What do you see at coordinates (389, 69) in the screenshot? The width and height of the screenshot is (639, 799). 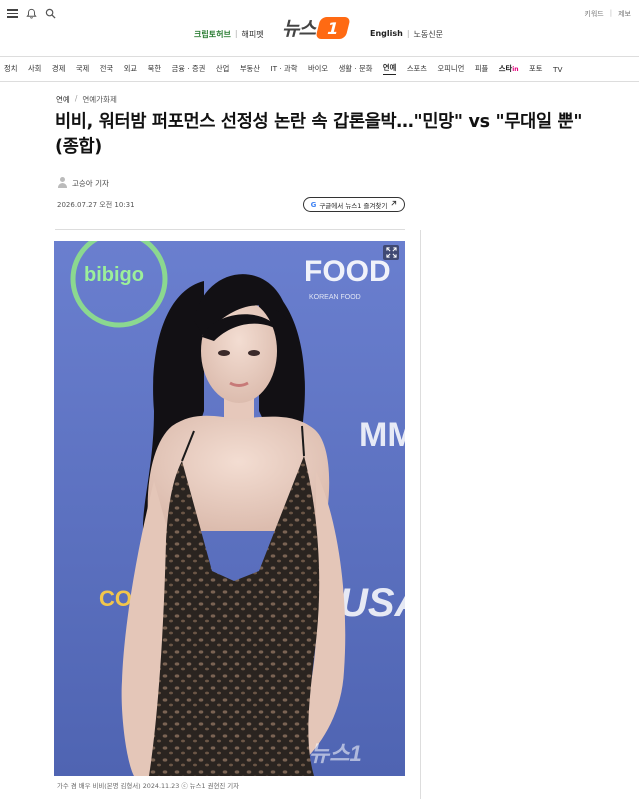 I see `nav-item-entertainment: 연예` at bounding box center [389, 69].